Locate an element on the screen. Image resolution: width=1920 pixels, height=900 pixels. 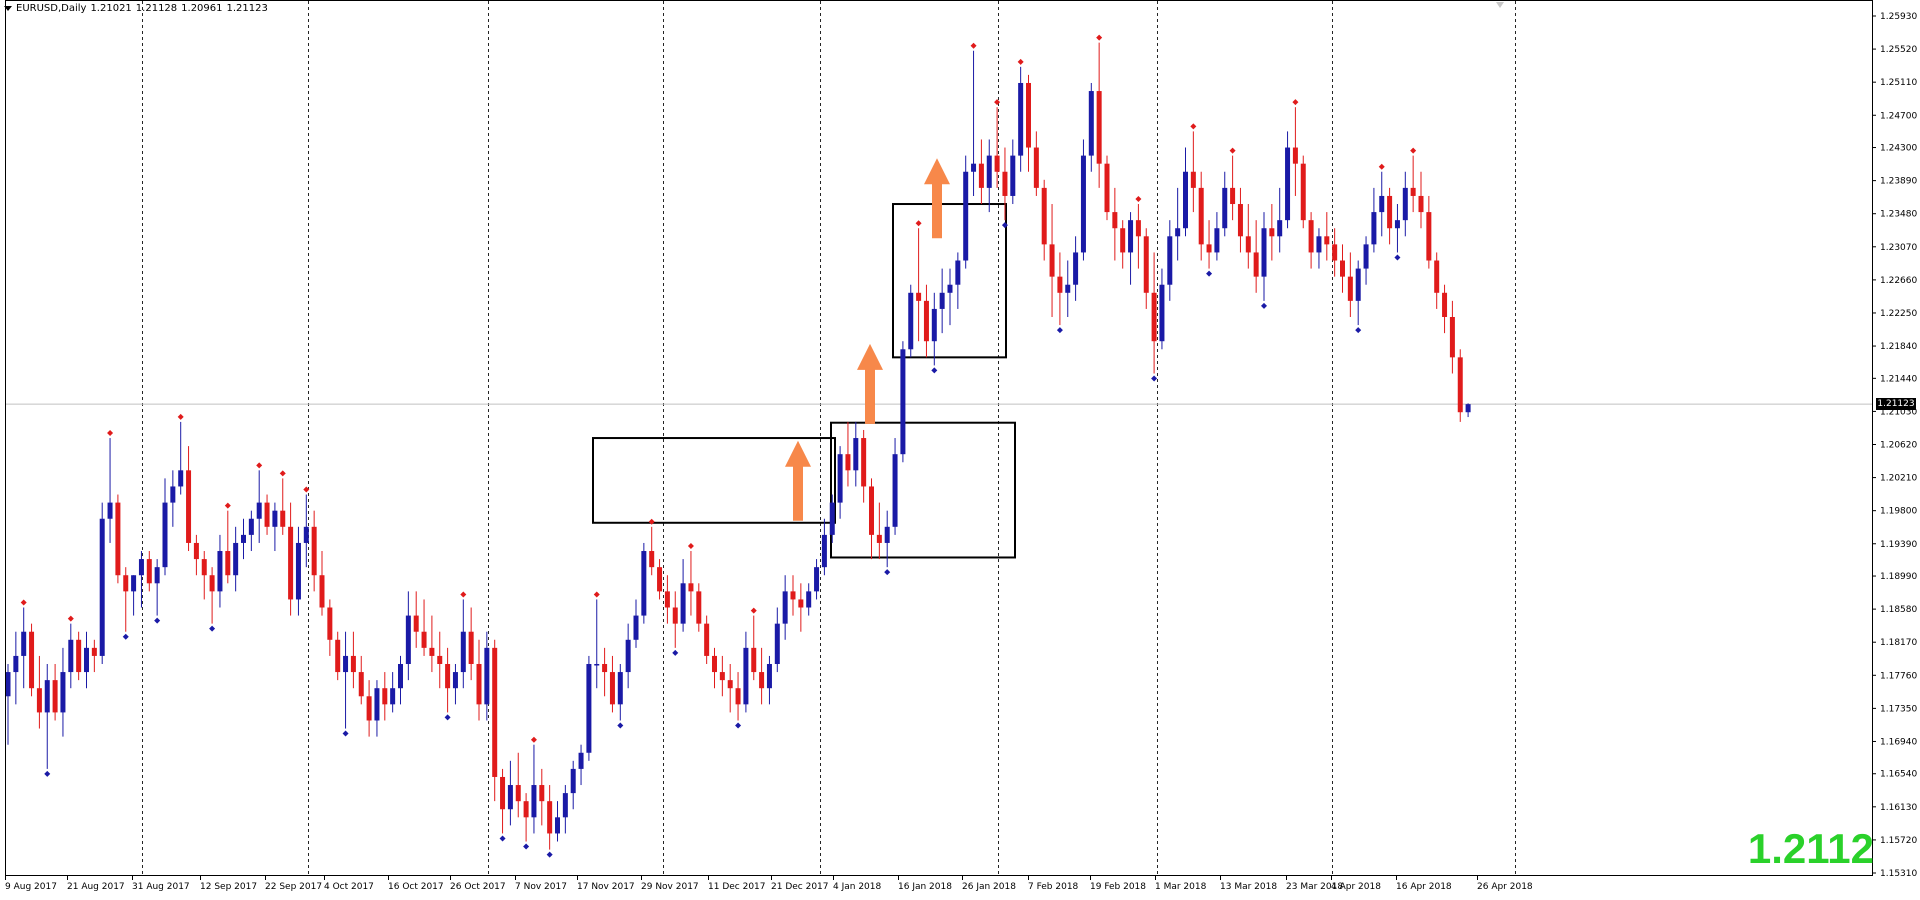
price-label: 1.25930 is located at coordinates (1898, 17).